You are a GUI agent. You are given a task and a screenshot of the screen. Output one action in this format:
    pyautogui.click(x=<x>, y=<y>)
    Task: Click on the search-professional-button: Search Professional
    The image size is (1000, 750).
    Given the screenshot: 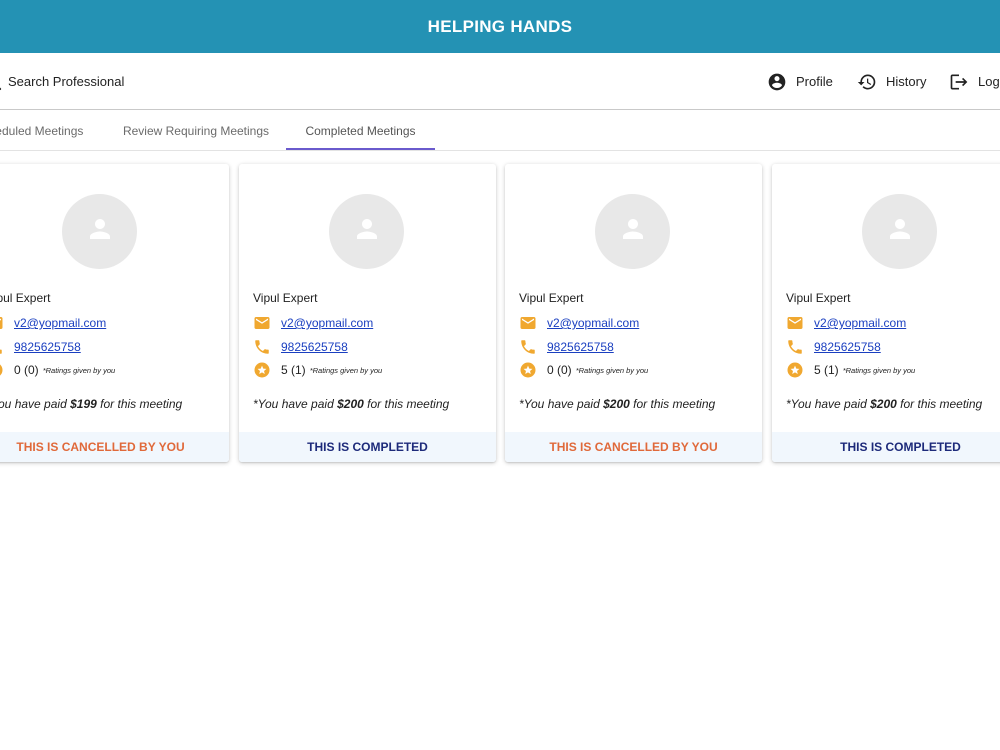 What is the action you would take?
    pyautogui.click(x=62, y=81)
    